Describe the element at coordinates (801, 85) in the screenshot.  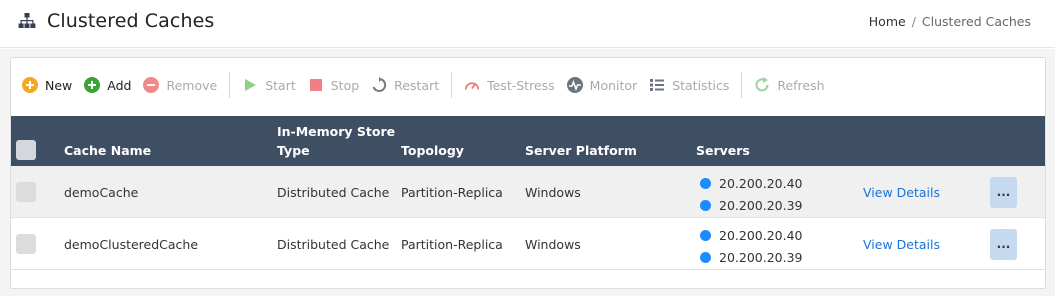
I see `refresh-button-label: Refresh` at that location.